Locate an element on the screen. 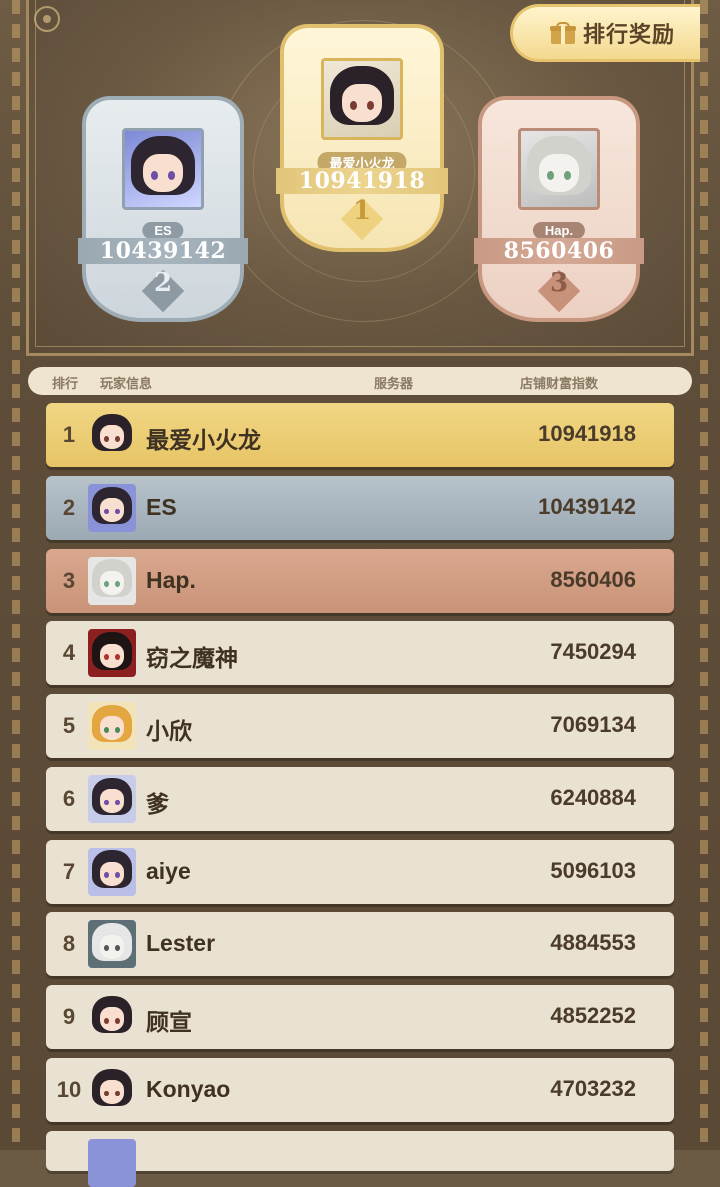 The height and width of the screenshot is (1187, 720). rank-rewards-button: 排行奖励 is located at coordinates (605, 33).